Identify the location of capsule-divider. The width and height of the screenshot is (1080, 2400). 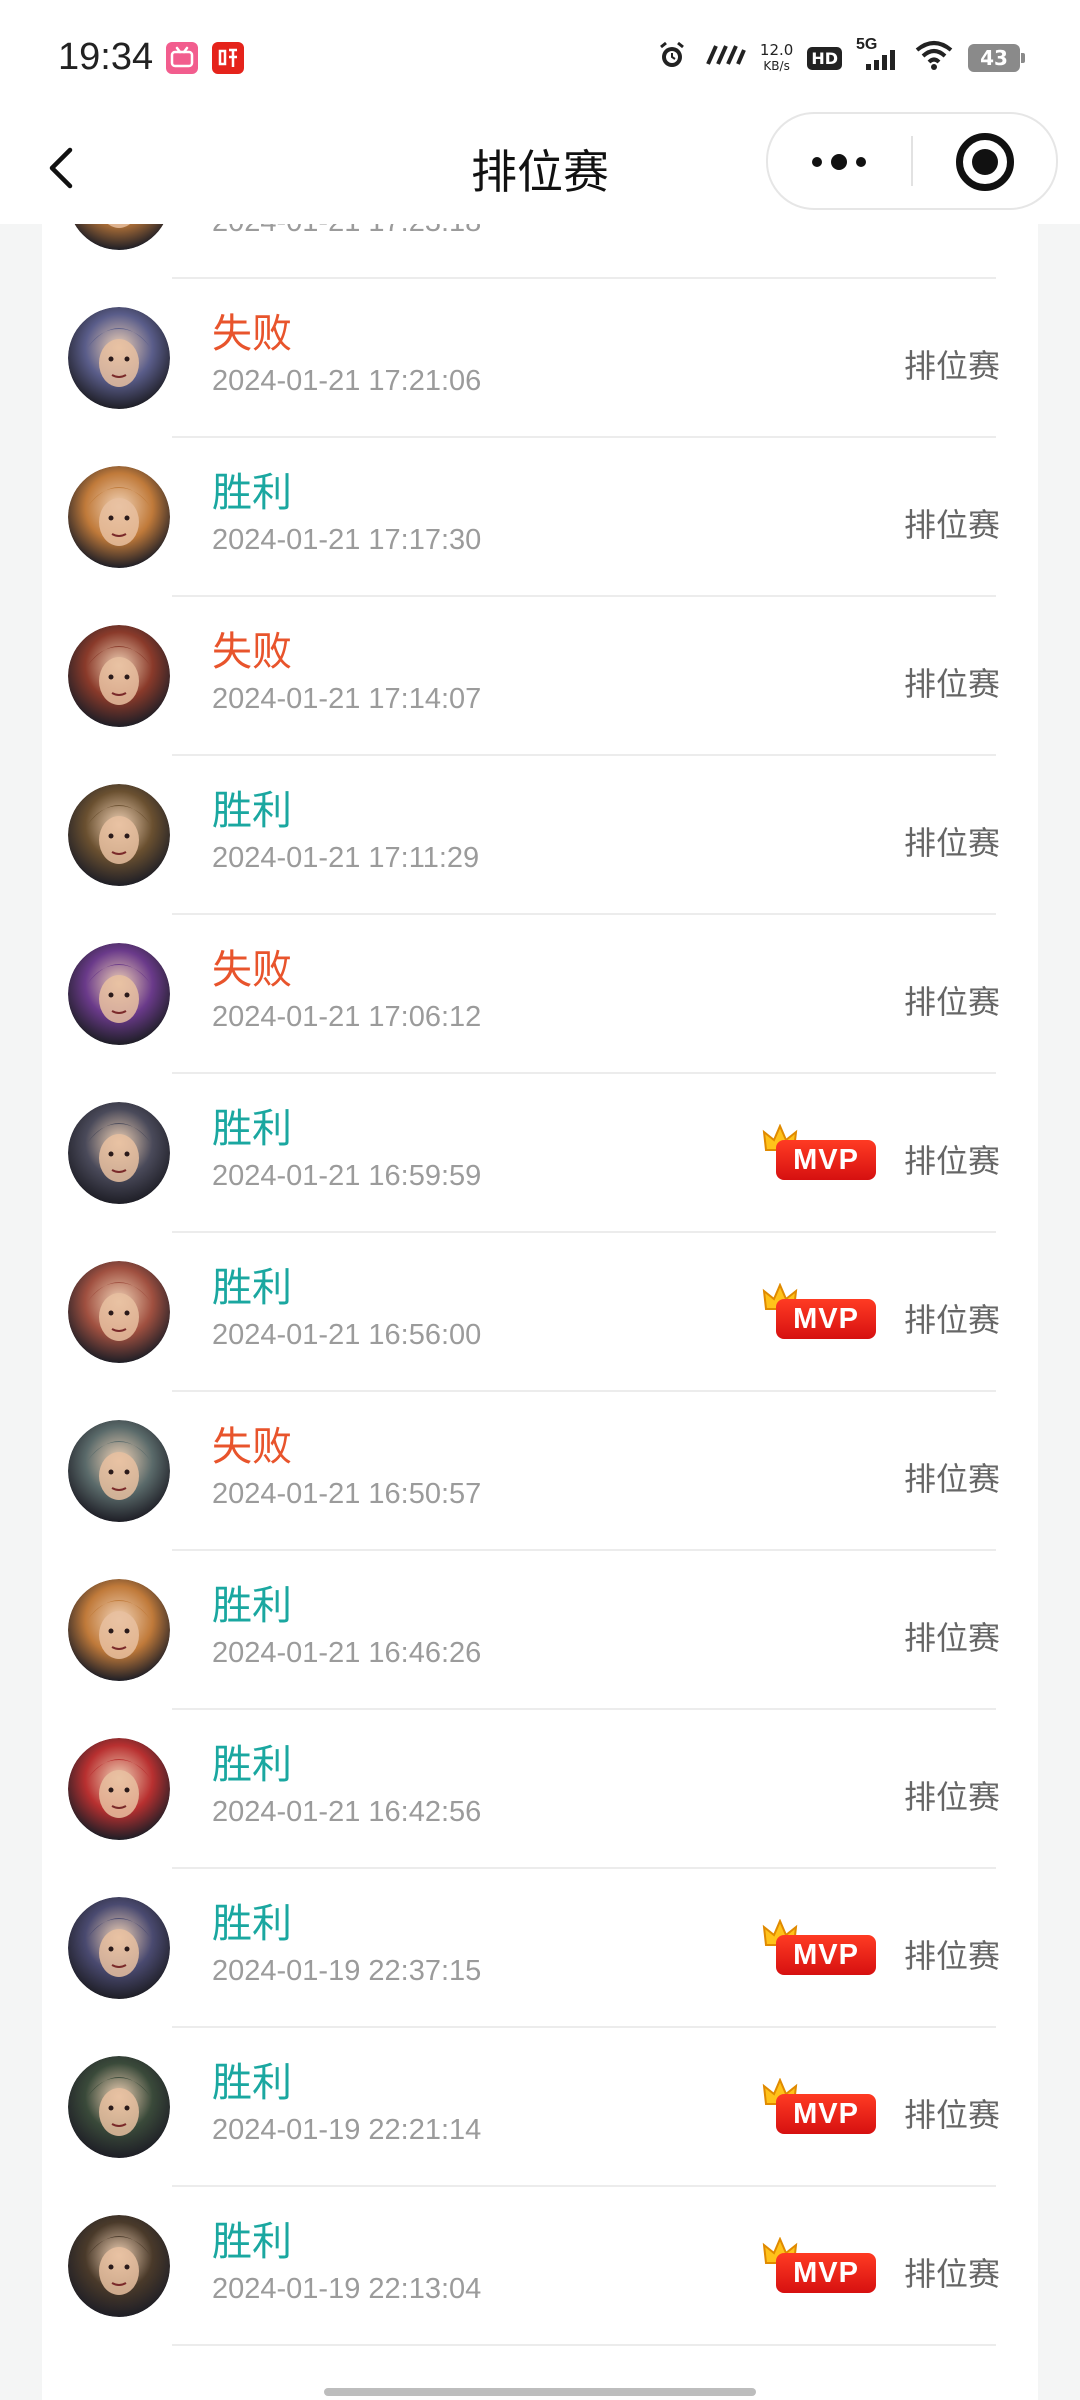
(912, 161).